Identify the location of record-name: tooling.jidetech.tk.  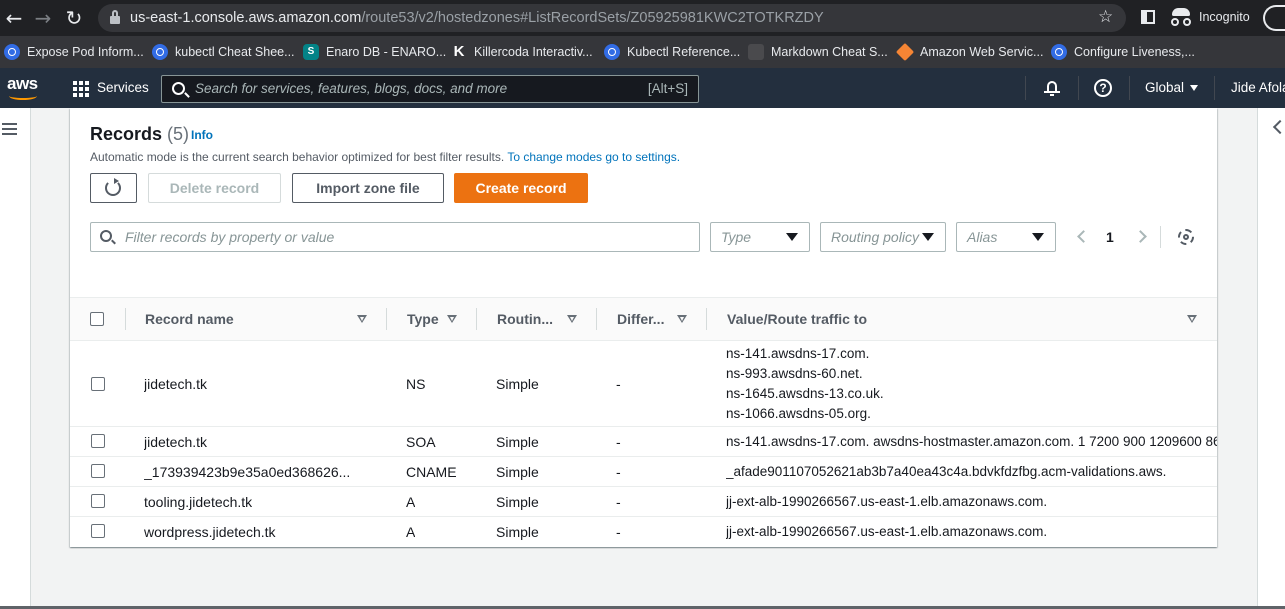
(198, 502).